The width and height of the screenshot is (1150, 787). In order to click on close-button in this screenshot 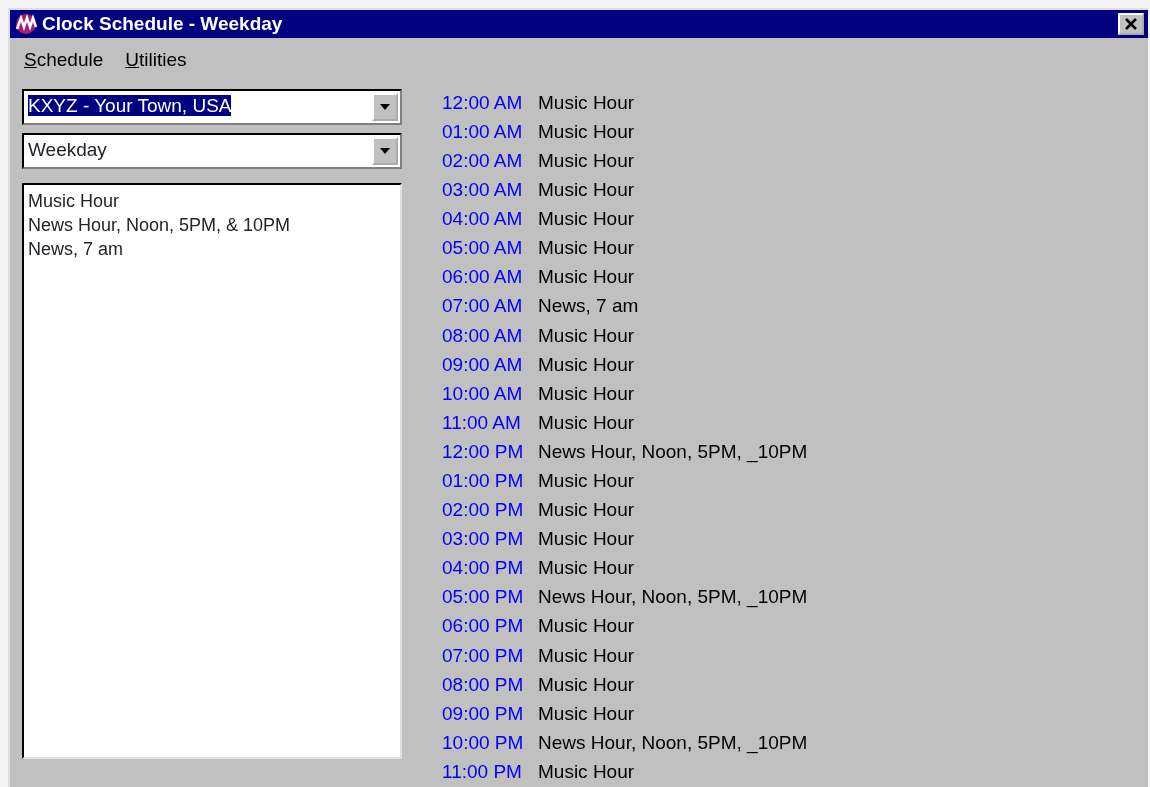, I will do `click(1131, 24)`.